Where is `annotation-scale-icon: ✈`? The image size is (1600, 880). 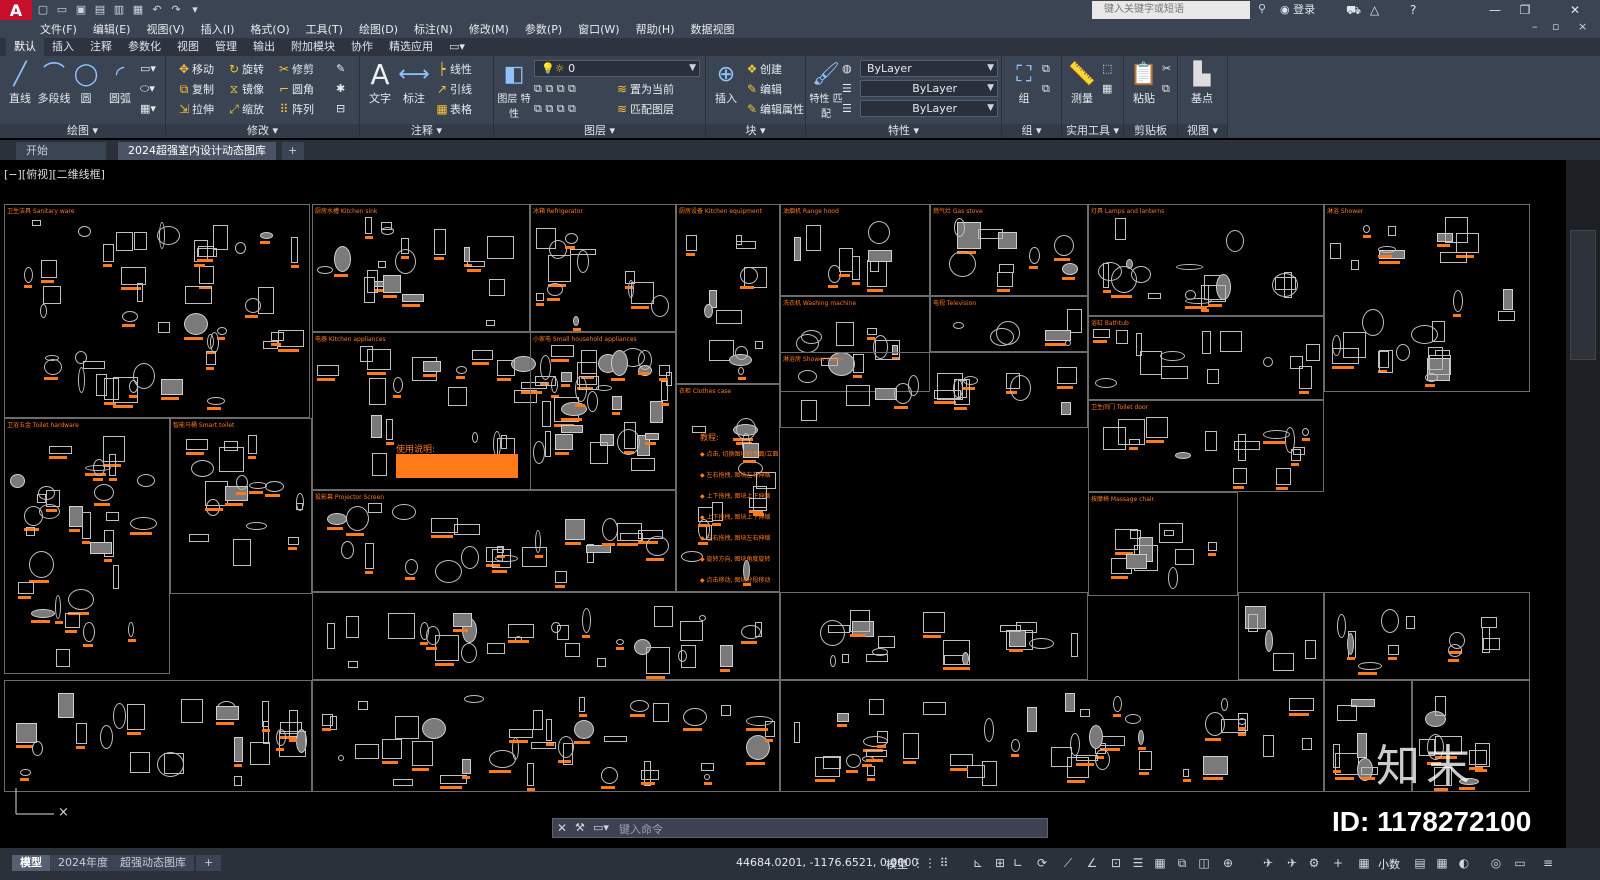
annotation-scale-icon: ✈ is located at coordinates (1268, 863).